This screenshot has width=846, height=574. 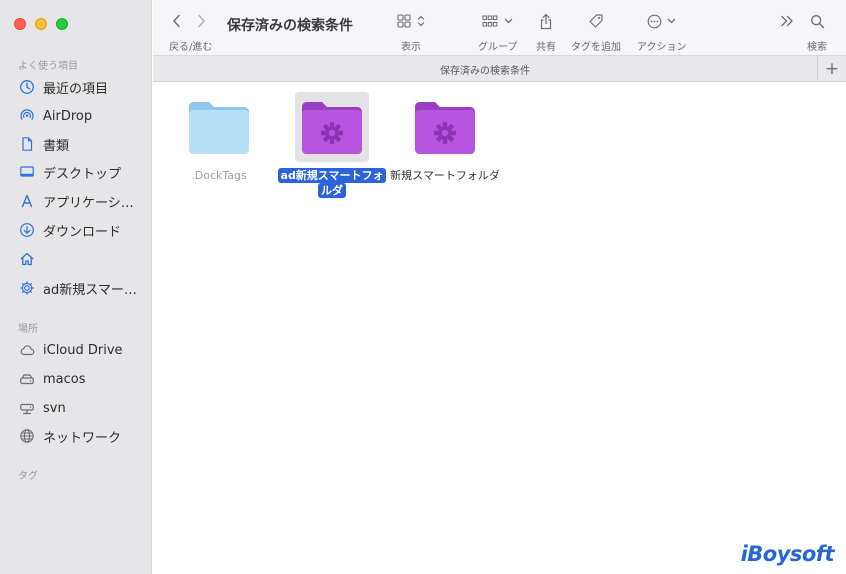 I want to click on tab-bar: 保存済みの検索条件 +, so click(x=499, y=68).